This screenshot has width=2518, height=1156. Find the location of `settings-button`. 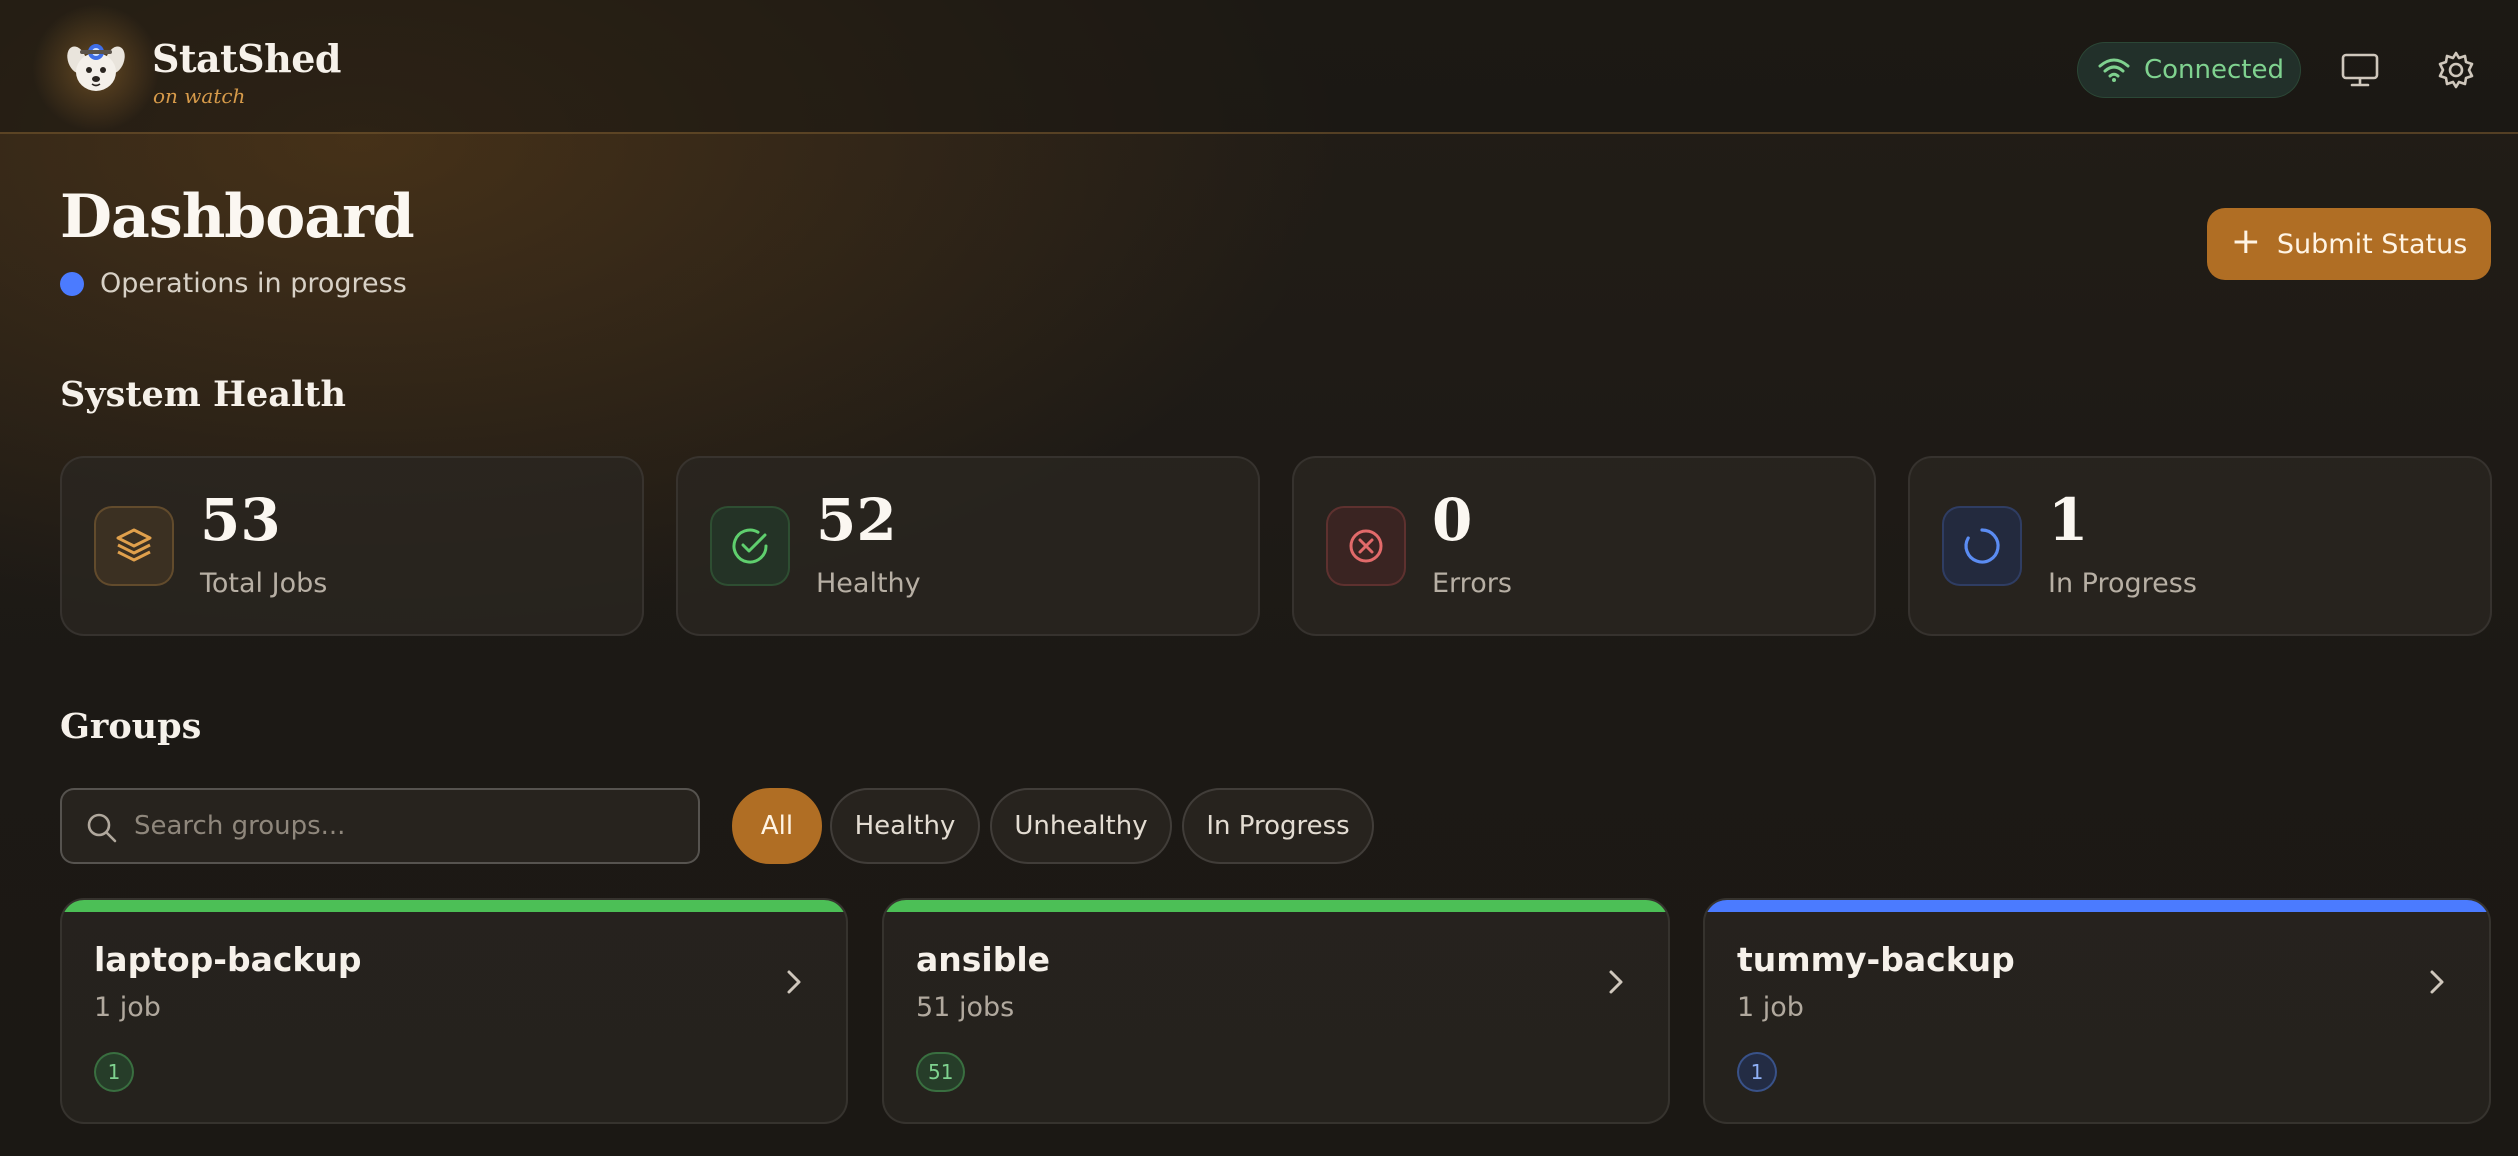

settings-button is located at coordinates (2456, 70).